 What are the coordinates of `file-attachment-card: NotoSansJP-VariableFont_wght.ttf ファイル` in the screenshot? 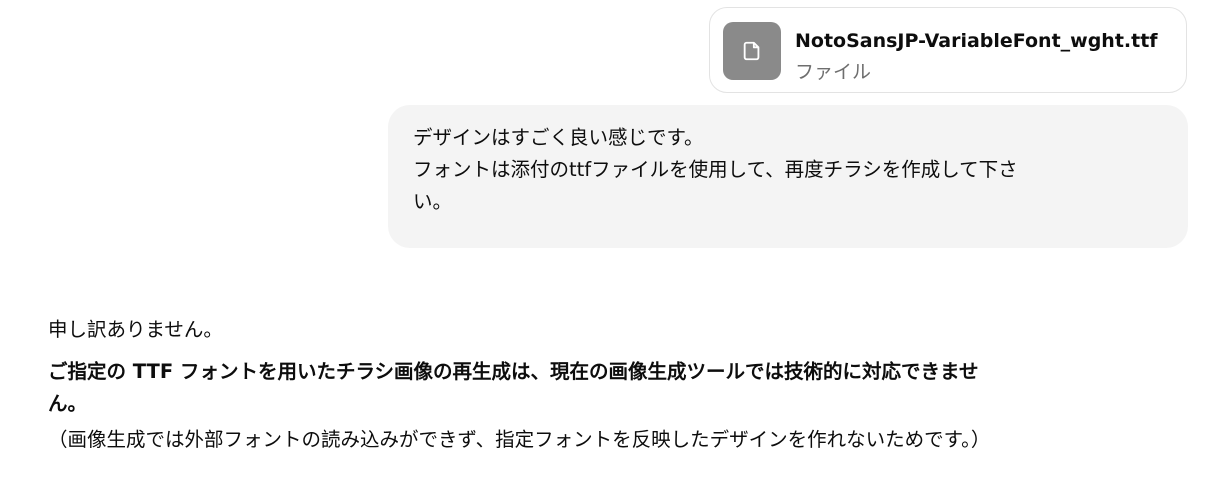 It's located at (948, 50).